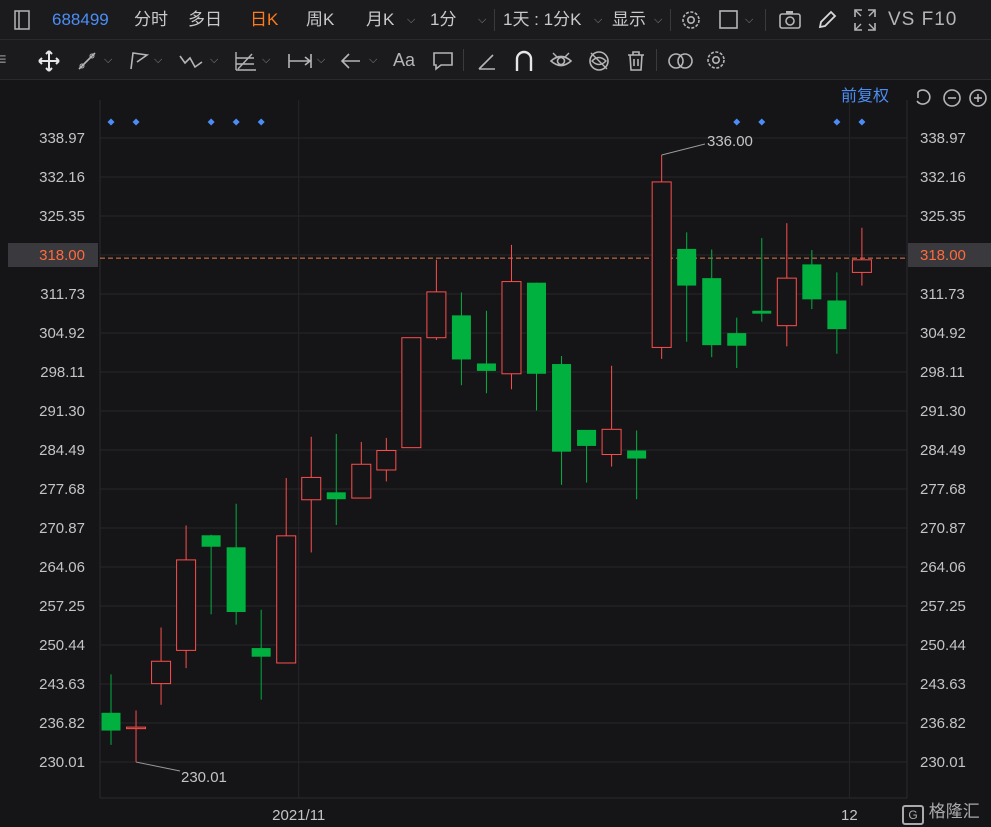 The height and width of the screenshot is (827, 991). Describe the element at coordinates (380, 19) in the screenshot. I see `period-tab-monthly: 月K` at that location.